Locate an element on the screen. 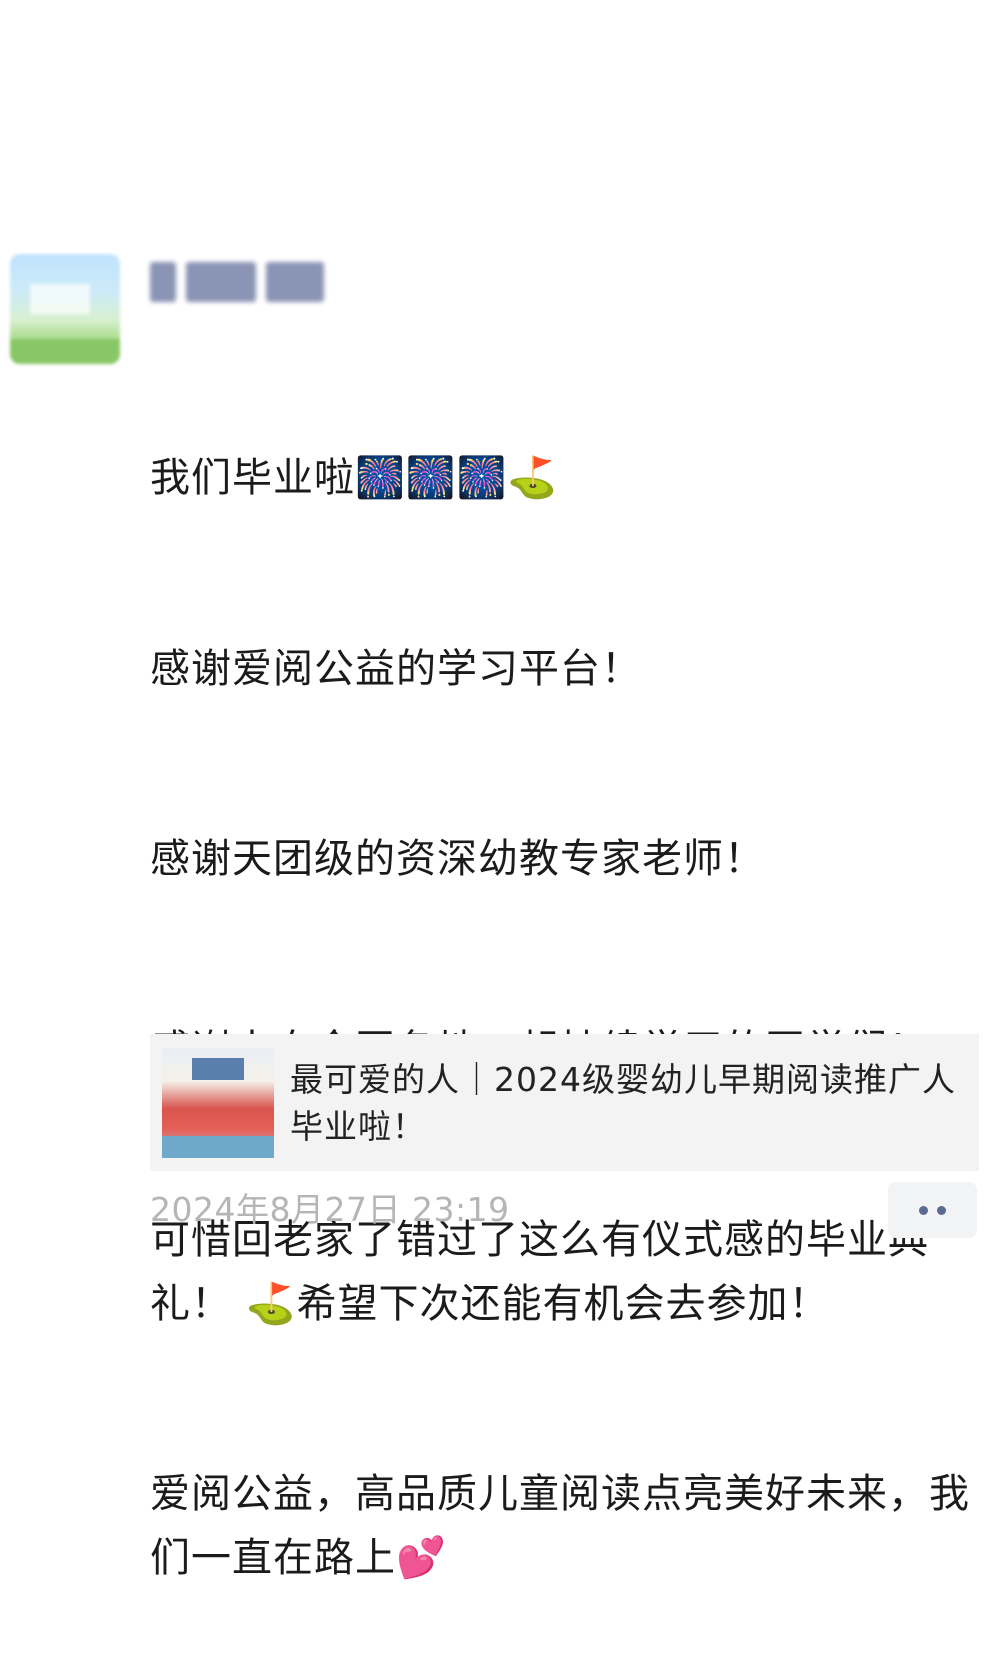  author-name-blurred is located at coordinates (247, 282).